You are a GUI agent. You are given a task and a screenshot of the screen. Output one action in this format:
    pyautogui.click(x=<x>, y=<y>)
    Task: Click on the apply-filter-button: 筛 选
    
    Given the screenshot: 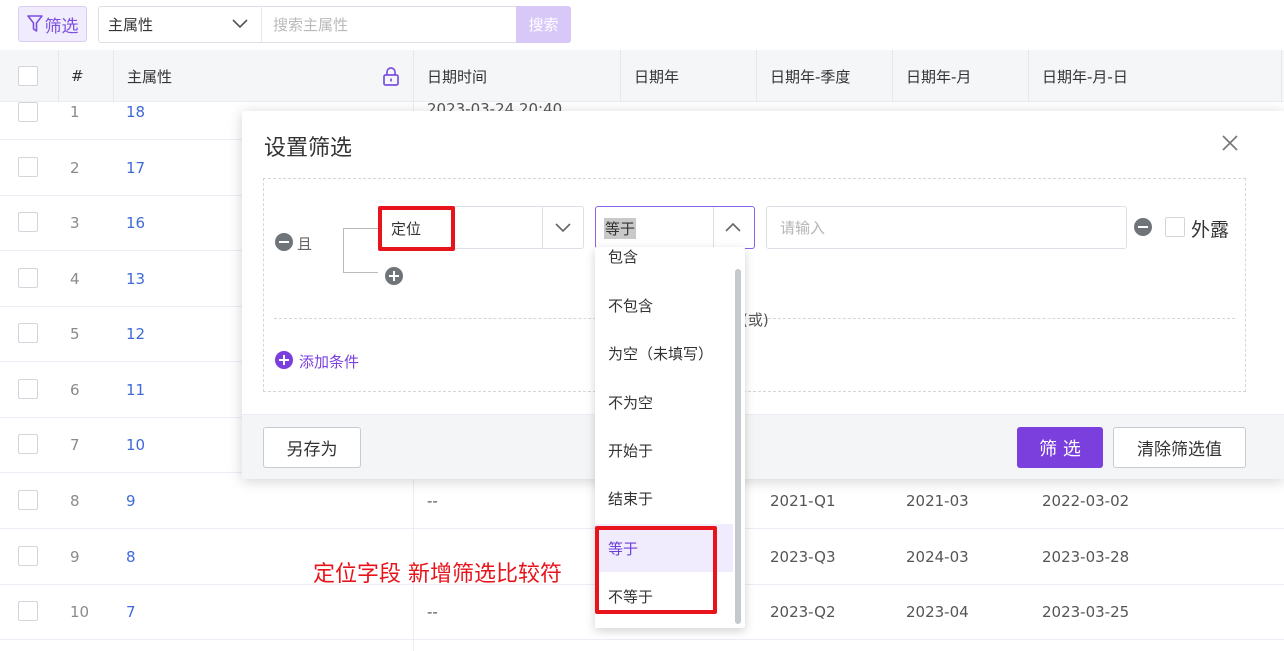 What is the action you would take?
    pyautogui.click(x=1060, y=447)
    